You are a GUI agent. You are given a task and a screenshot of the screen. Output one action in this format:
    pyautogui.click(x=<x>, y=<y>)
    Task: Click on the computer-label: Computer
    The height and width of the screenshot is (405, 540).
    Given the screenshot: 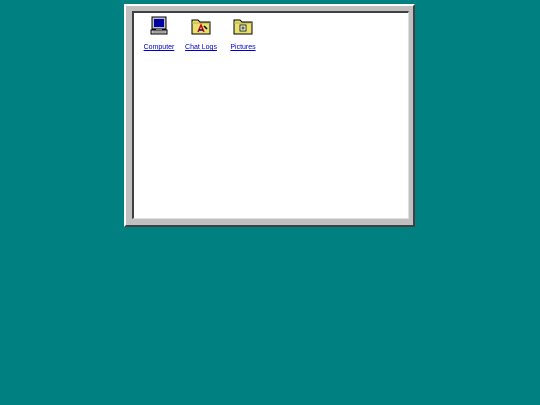 What is the action you would take?
    pyautogui.click(x=159, y=47)
    